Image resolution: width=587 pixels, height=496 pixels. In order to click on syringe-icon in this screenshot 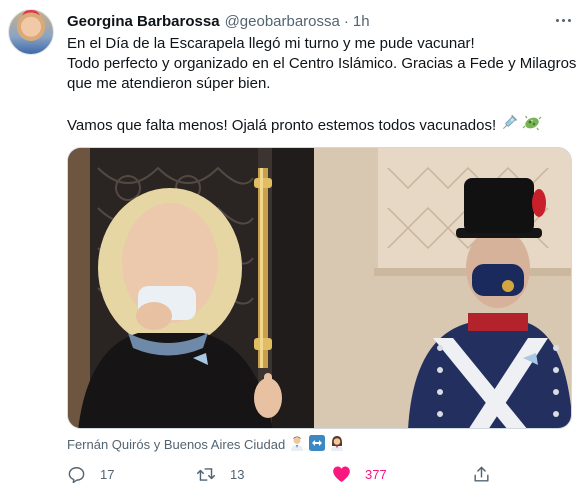, I will do `click(509, 126)`.